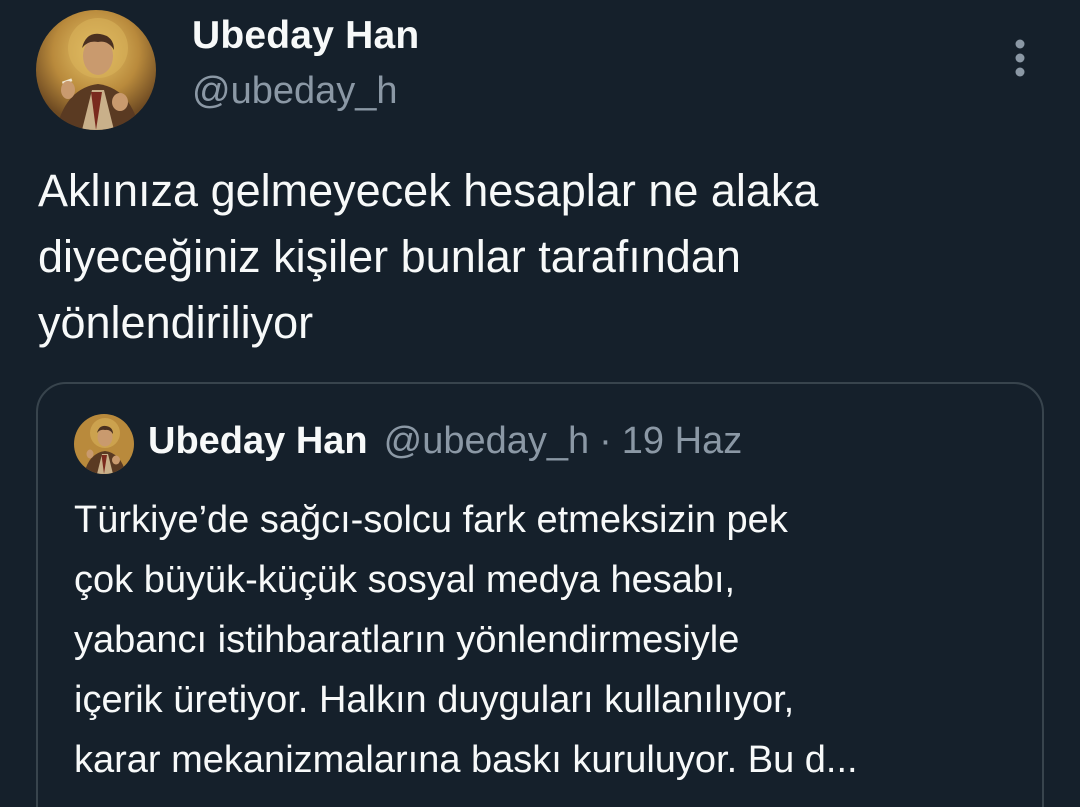 The image size is (1080, 807). I want to click on author-avatar, so click(96, 70).